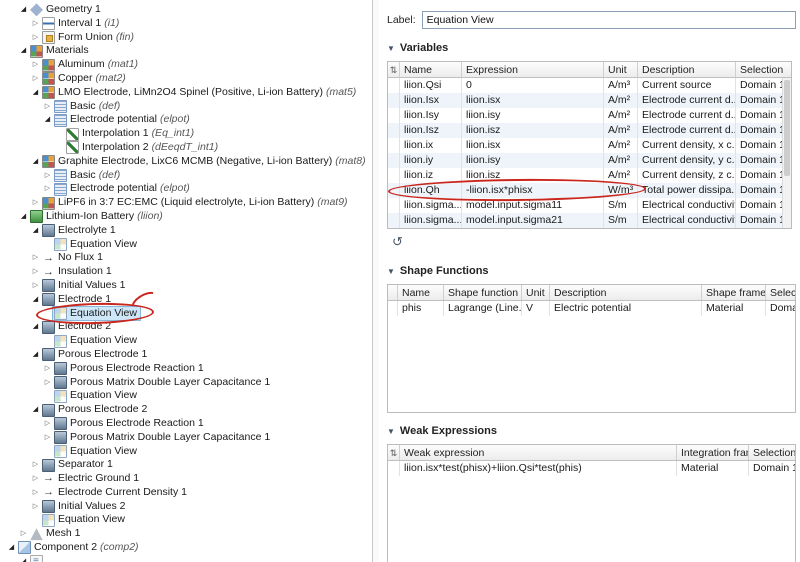 The width and height of the screenshot is (800, 562). What do you see at coordinates (186, 217) in the screenshot?
I see `tree-item: ◢ Lithium-Ion Battery (liion)` at bounding box center [186, 217].